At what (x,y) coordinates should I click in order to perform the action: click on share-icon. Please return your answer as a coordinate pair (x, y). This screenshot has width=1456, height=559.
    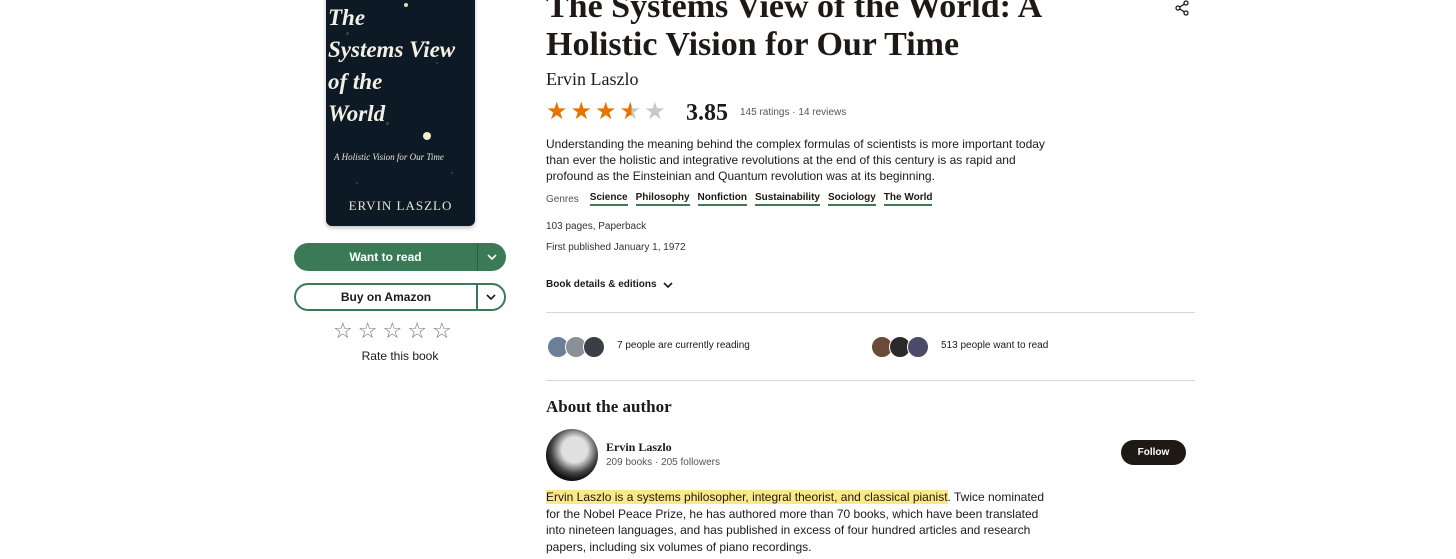
    Looking at the image, I should click on (1182, 8).